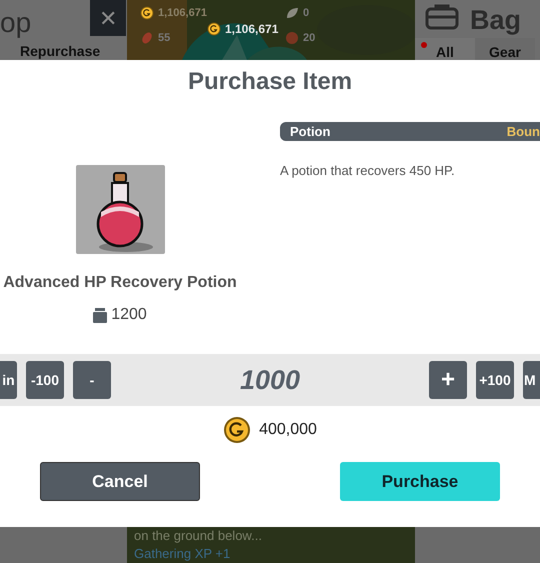  What do you see at coordinates (100, 315) in the screenshot?
I see `weight-icon` at bounding box center [100, 315].